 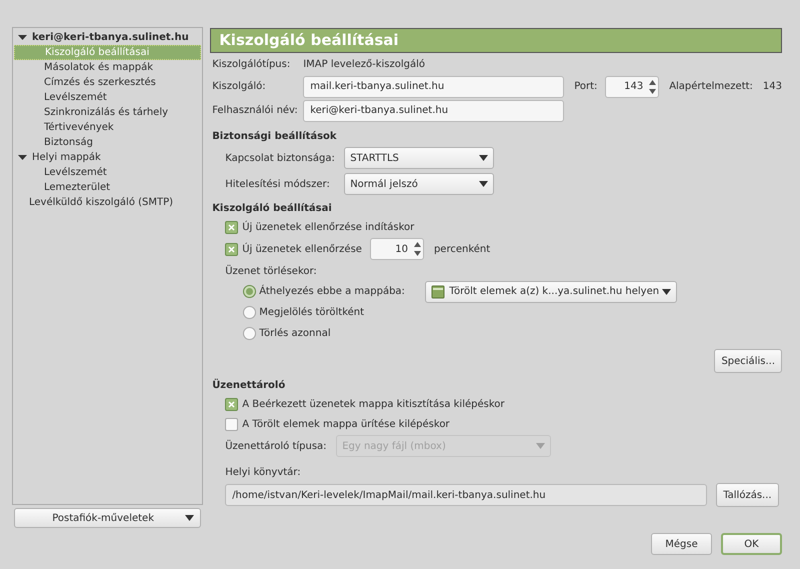 What do you see at coordinates (302, 249) in the screenshot?
I see `checkbox-label: Új üzenetek ellenőrzése` at bounding box center [302, 249].